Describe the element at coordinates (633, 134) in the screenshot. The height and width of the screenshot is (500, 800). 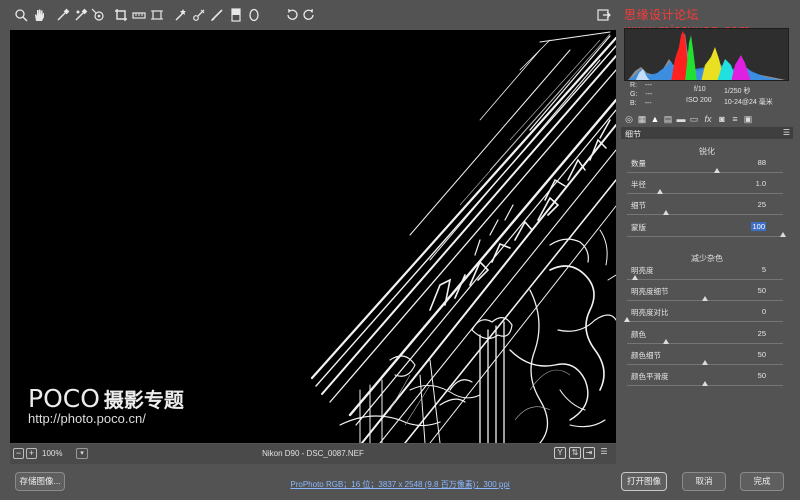
I see `panel-title: 细节` at that location.